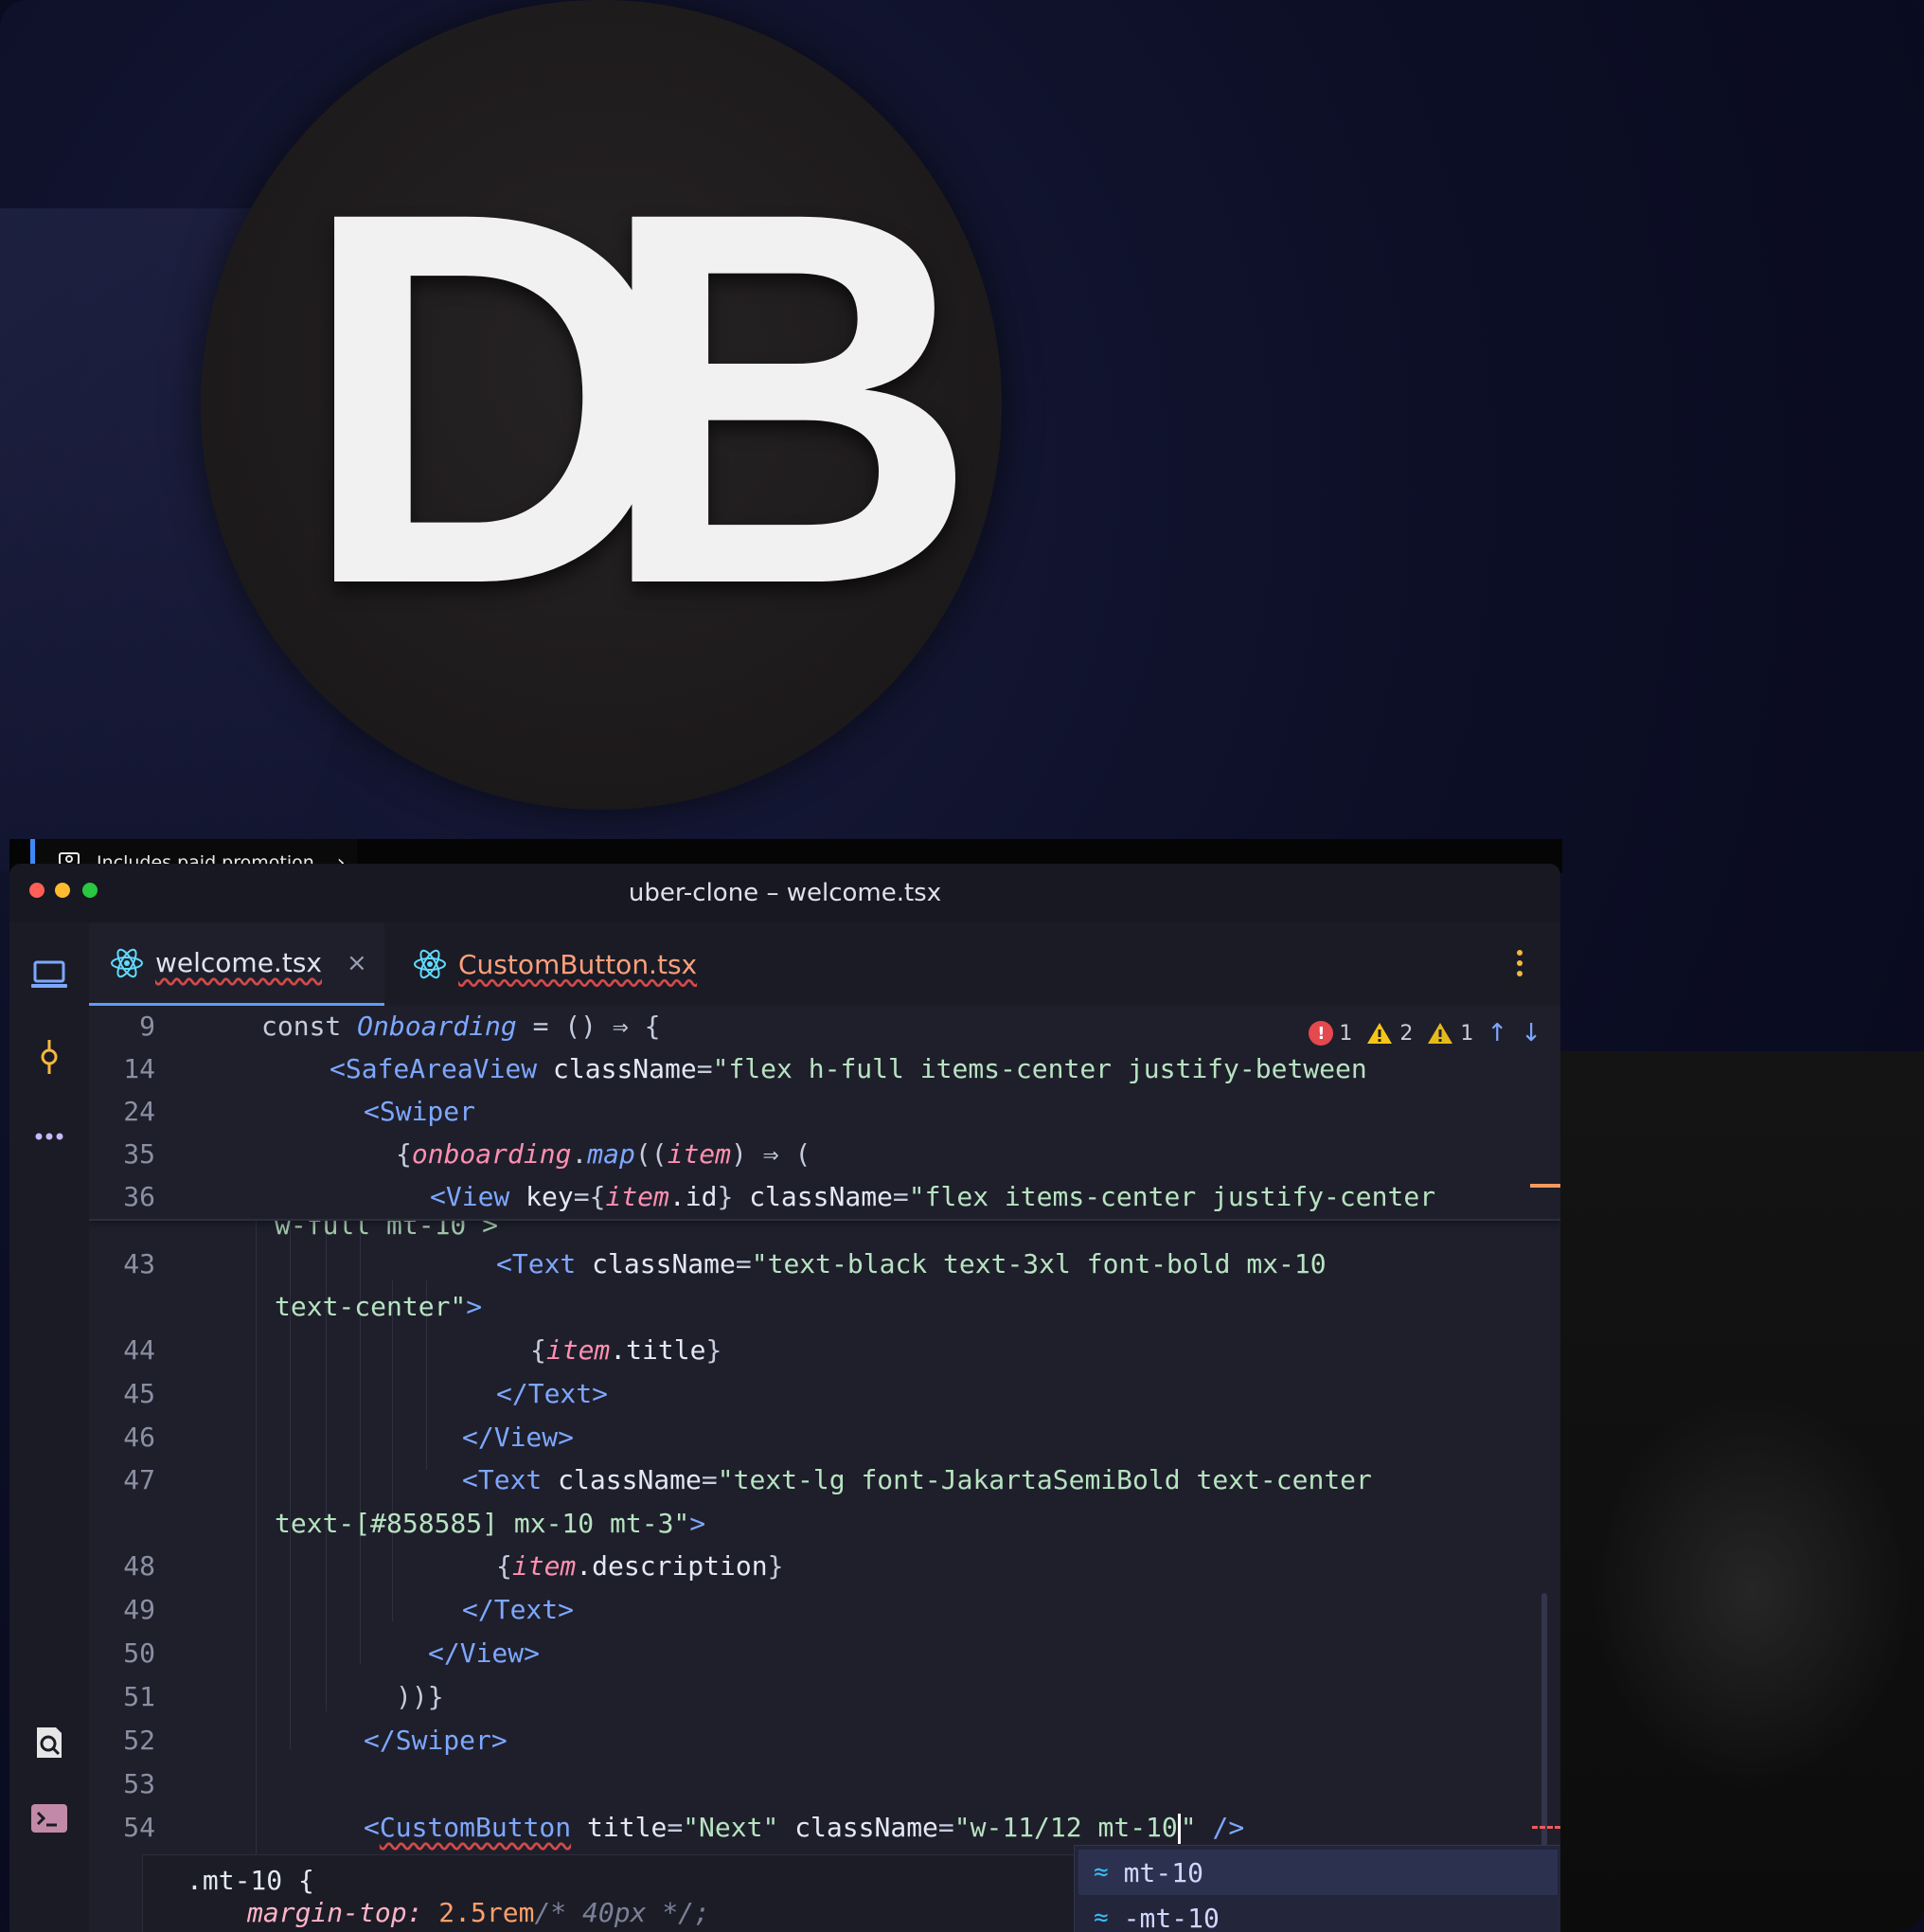 This screenshot has height=1932, width=1924. What do you see at coordinates (332, 1653) in the screenshot?
I see `code-line-50: 50 </View>` at bounding box center [332, 1653].